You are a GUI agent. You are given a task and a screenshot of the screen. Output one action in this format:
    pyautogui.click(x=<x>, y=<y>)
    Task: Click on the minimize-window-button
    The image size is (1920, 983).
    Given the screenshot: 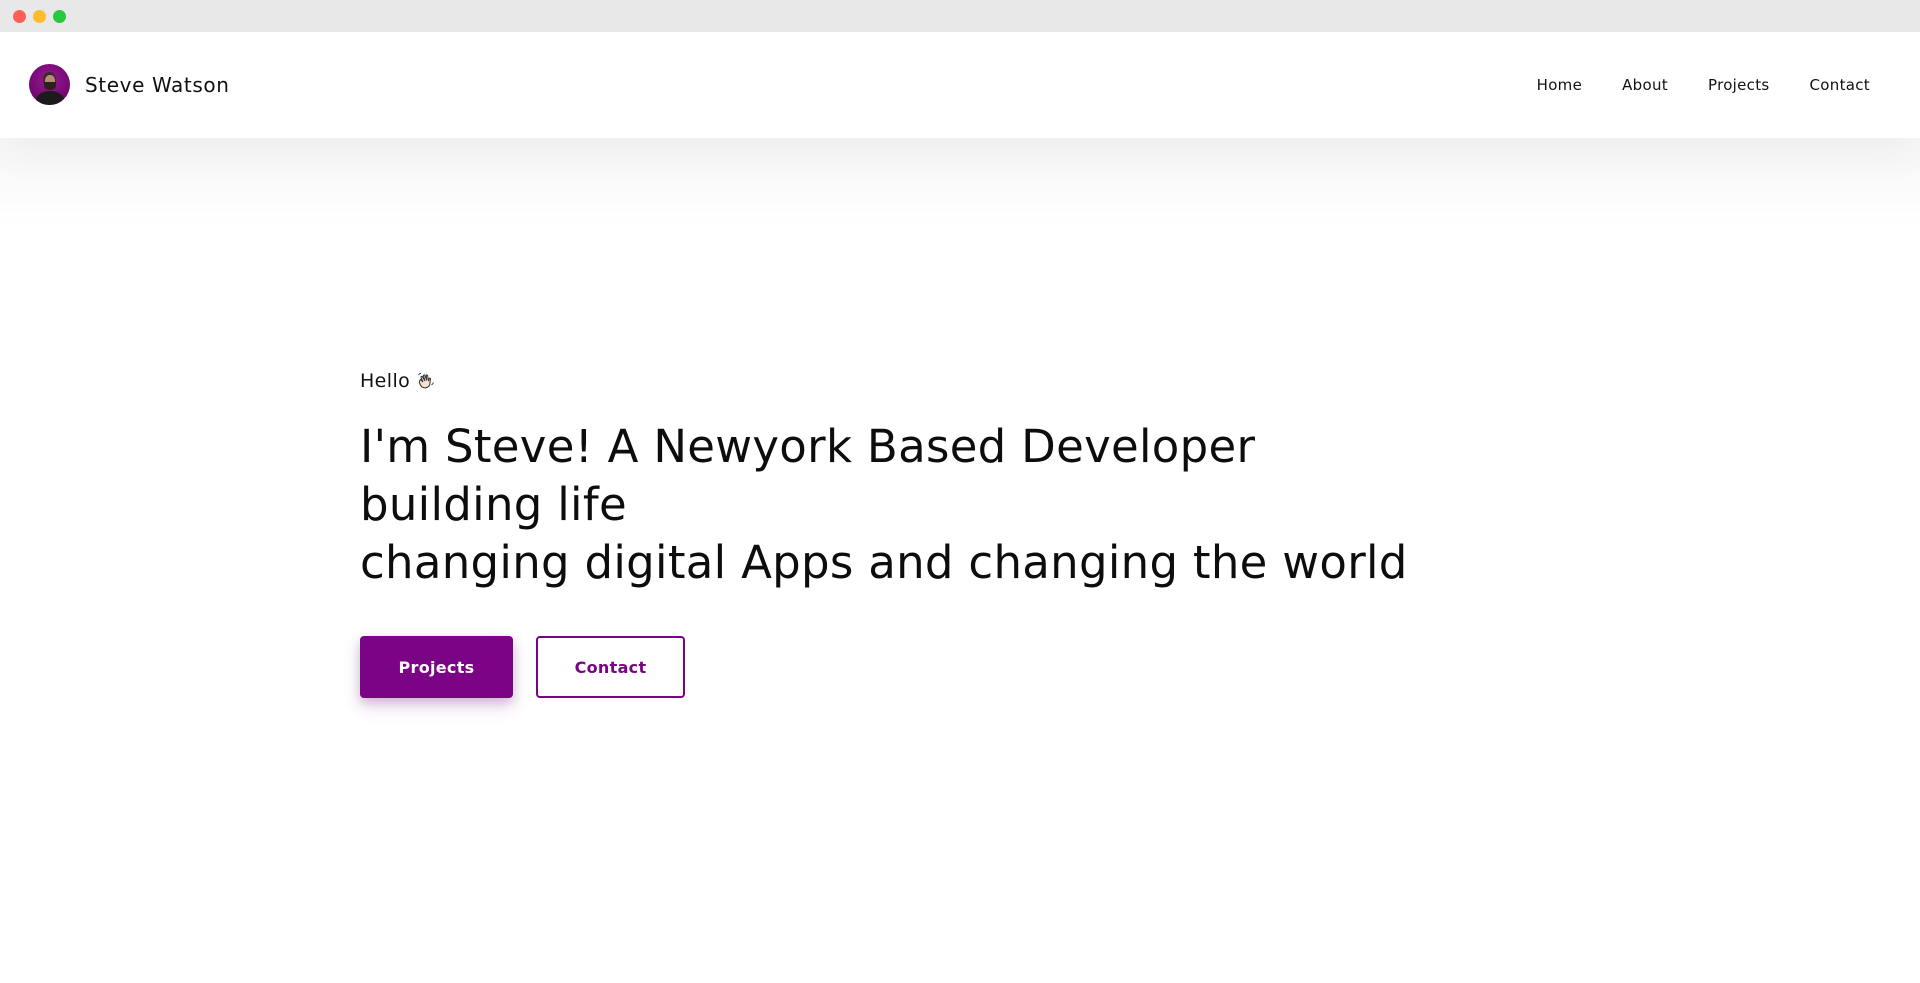 What is the action you would take?
    pyautogui.click(x=39, y=16)
    